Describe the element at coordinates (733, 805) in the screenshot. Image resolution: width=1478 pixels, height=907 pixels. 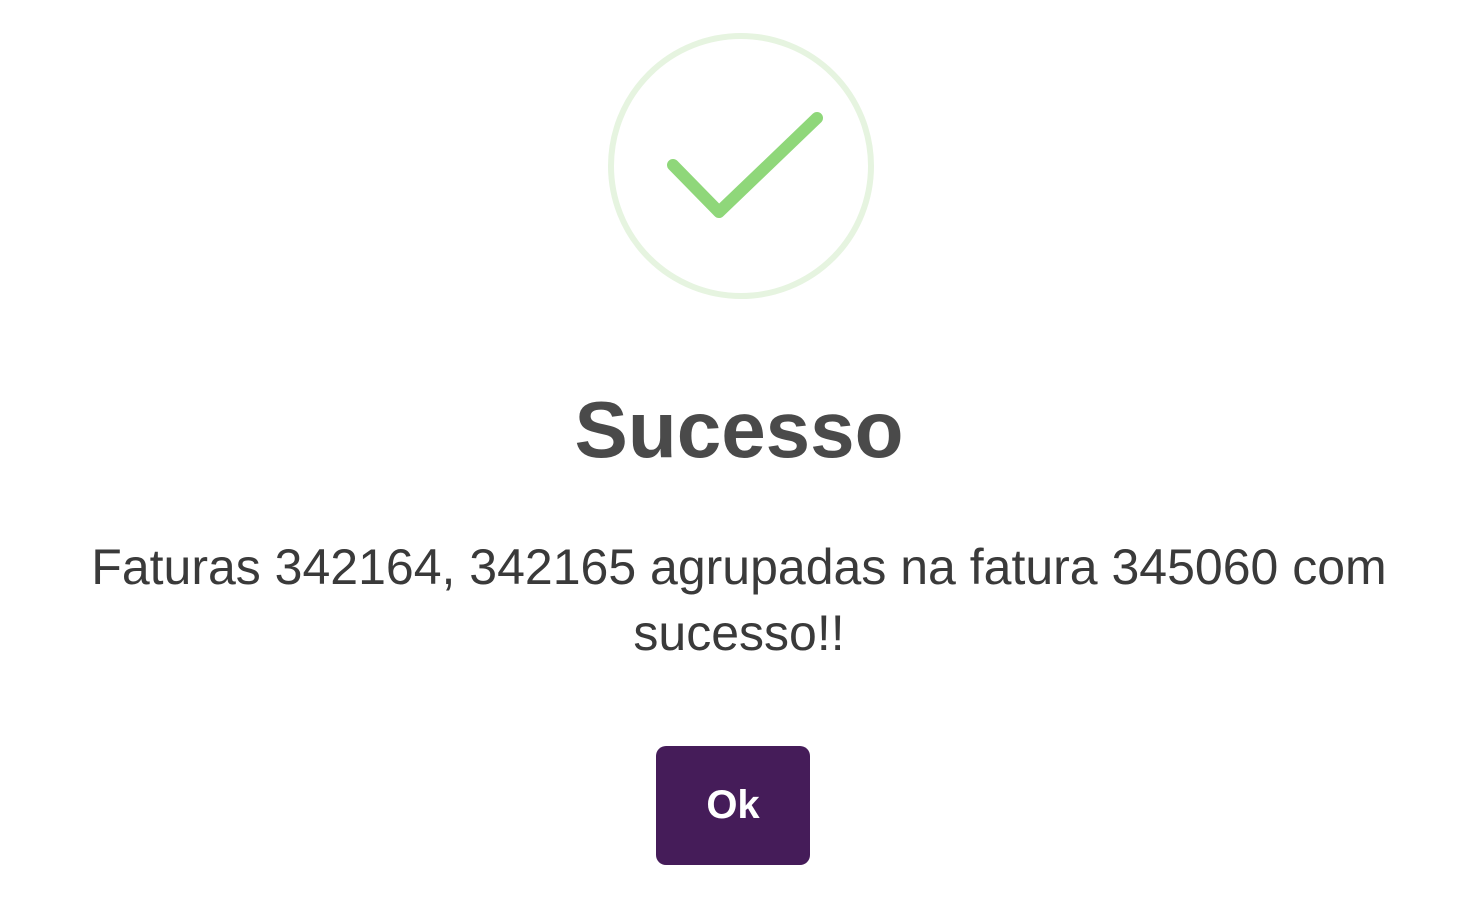
I see `ok-button: Ok` at that location.